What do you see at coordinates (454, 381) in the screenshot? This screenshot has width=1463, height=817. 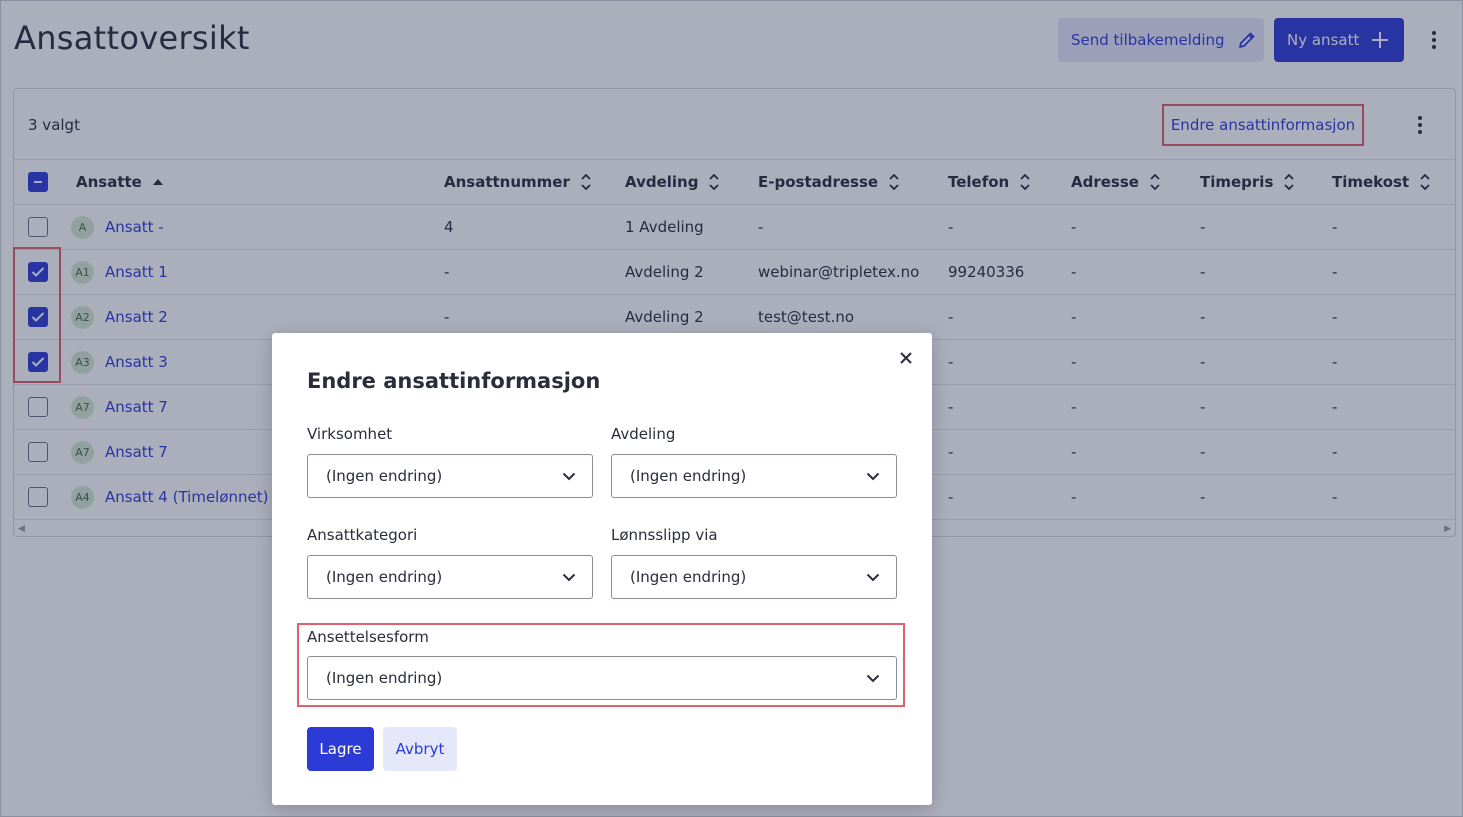 I see `dialog-title: Endre ansattinformasjon` at bounding box center [454, 381].